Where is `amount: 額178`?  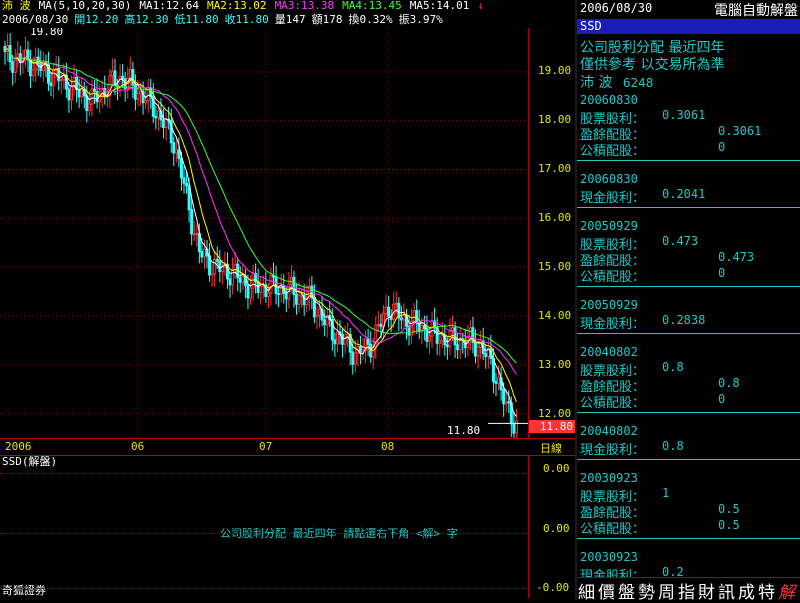 amount: 額178 is located at coordinates (327, 19).